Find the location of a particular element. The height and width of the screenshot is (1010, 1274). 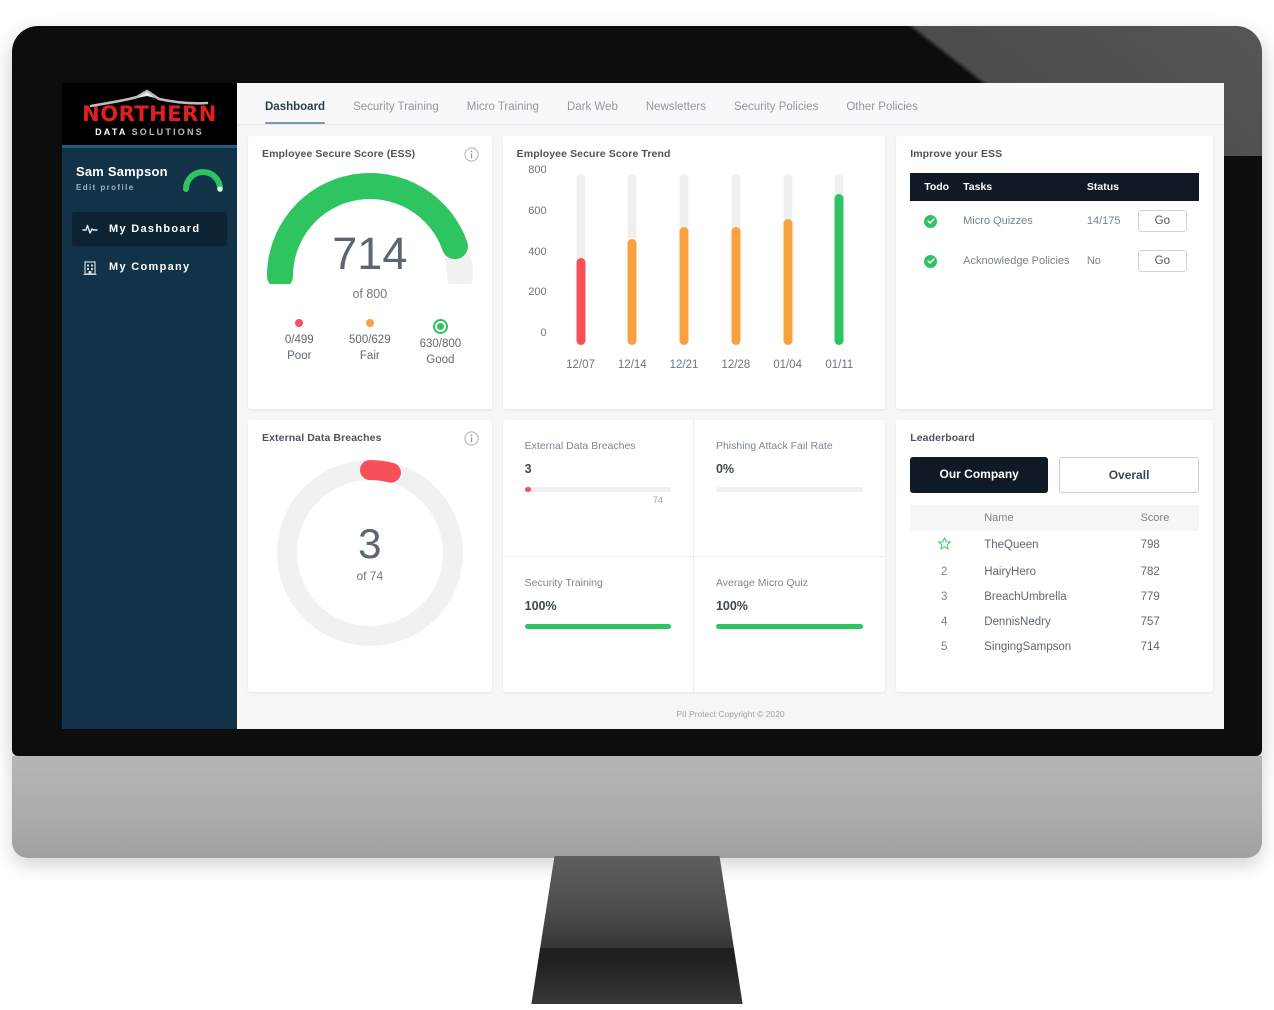

monitor-stand is located at coordinates (637, 930).